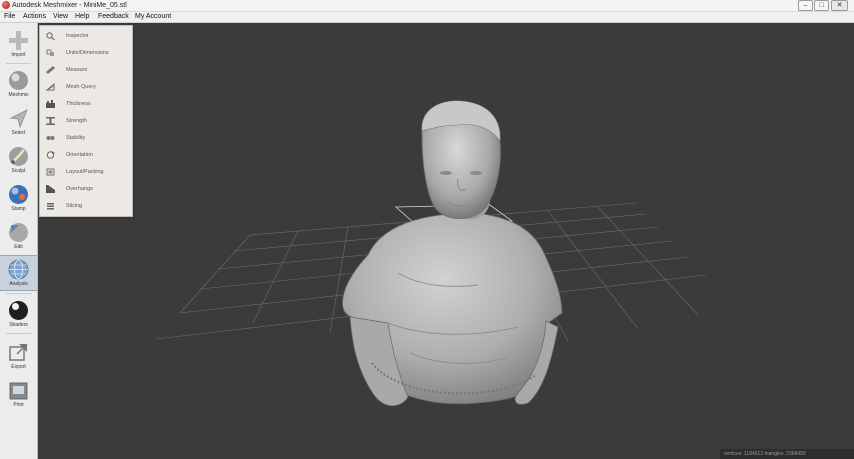 The height and width of the screenshot is (459, 854). I want to click on edit-icon, so click(18, 232).